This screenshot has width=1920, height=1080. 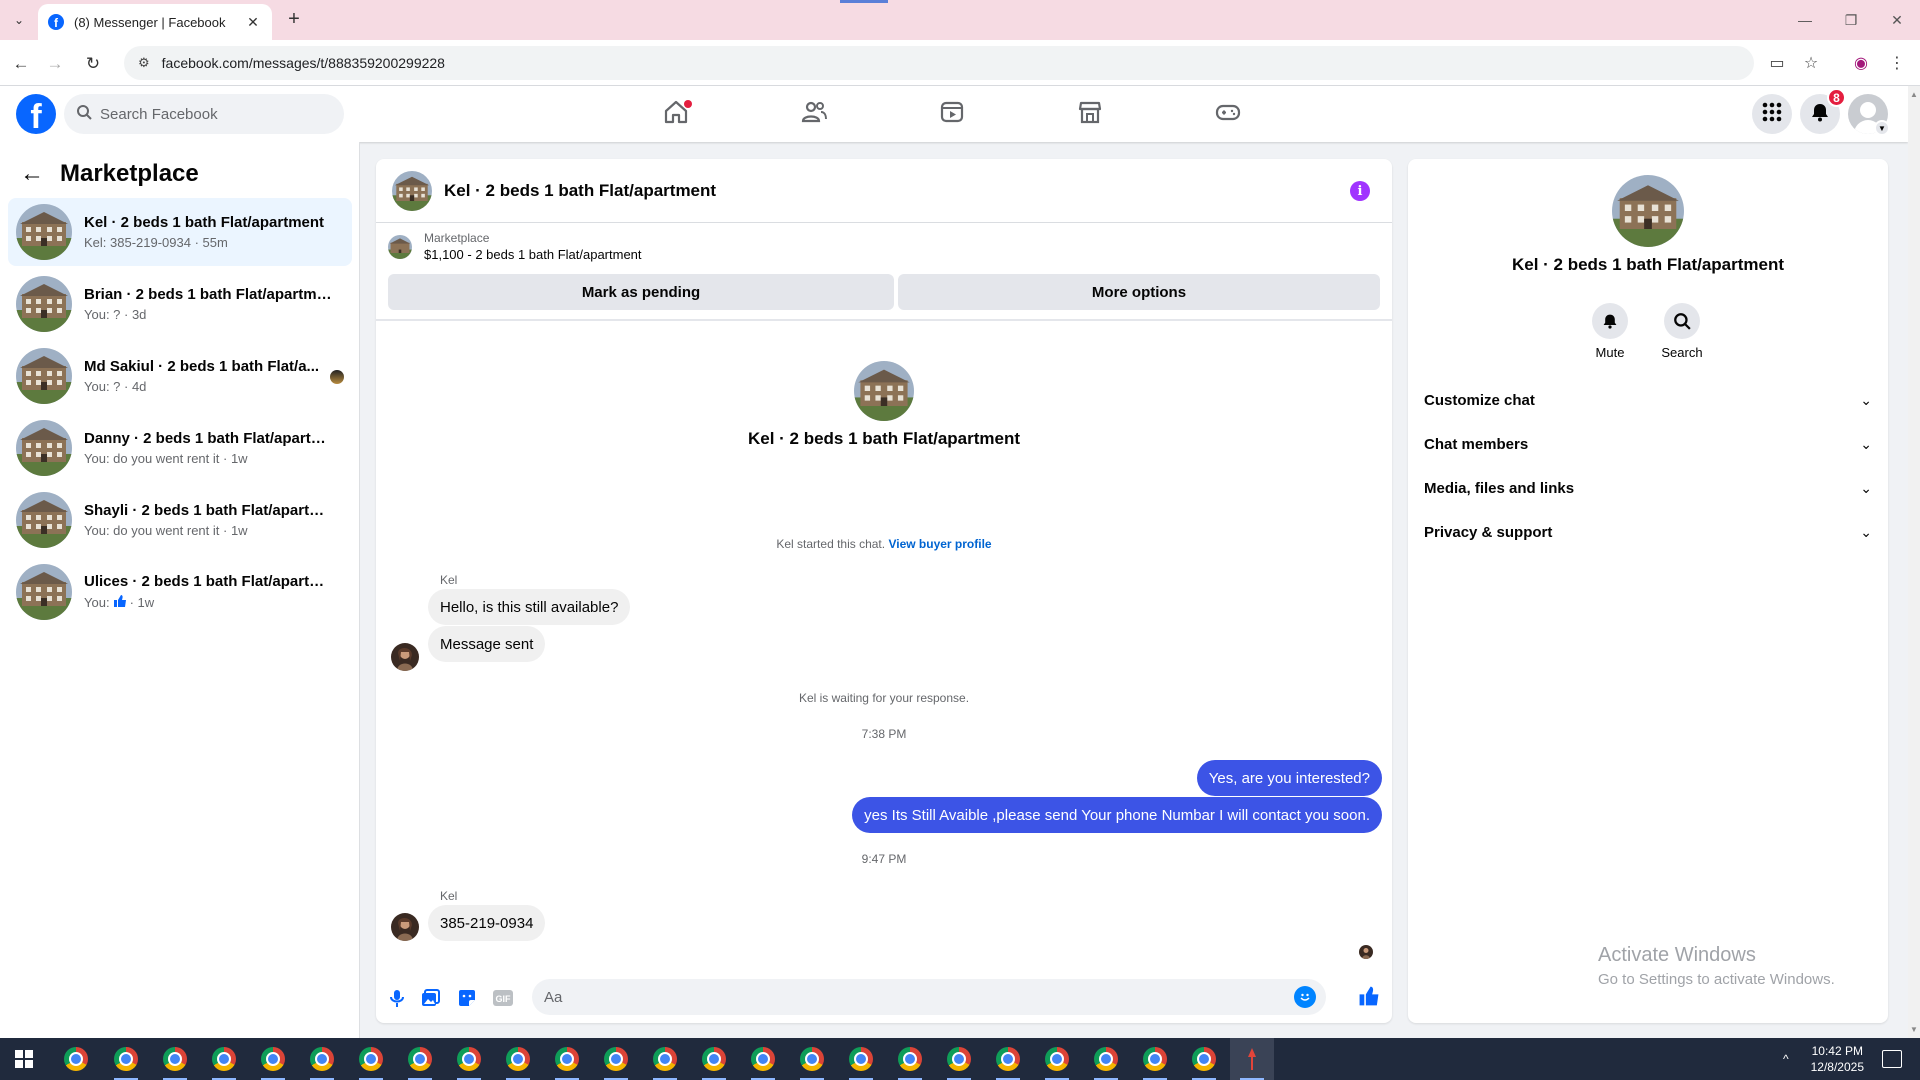 What do you see at coordinates (1786, 1059) in the screenshot?
I see `chevron-up-icon: ^` at bounding box center [1786, 1059].